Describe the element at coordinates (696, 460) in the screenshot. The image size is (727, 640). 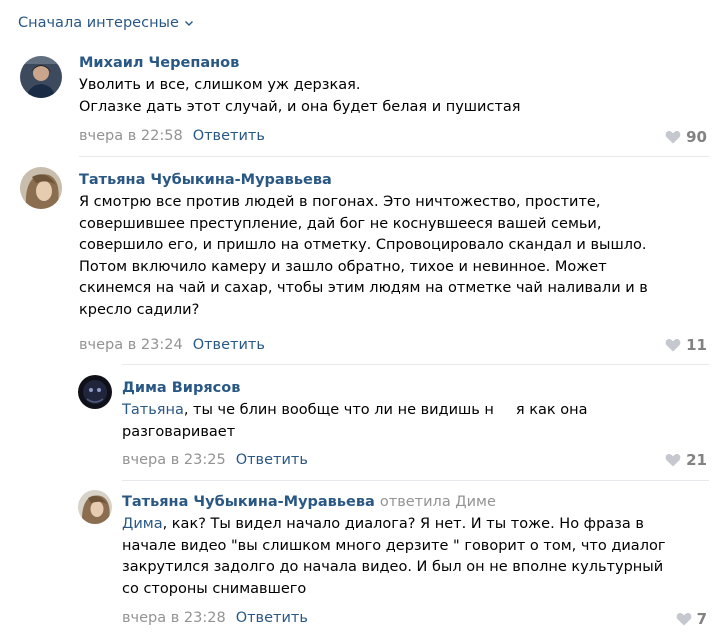
I see `like-count: 21` at that location.